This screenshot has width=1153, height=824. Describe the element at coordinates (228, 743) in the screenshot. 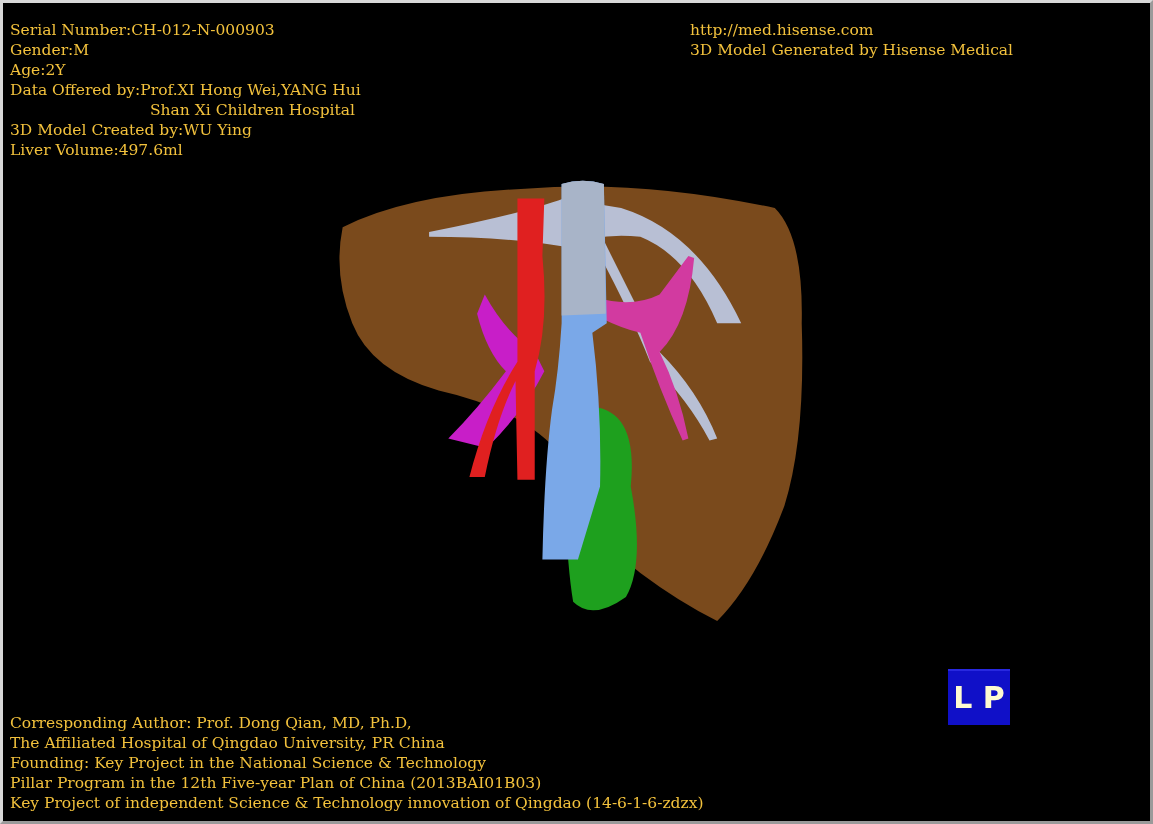

I see `credit-text: The Affiliated Hospital of Qingdao University, PR China` at that location.